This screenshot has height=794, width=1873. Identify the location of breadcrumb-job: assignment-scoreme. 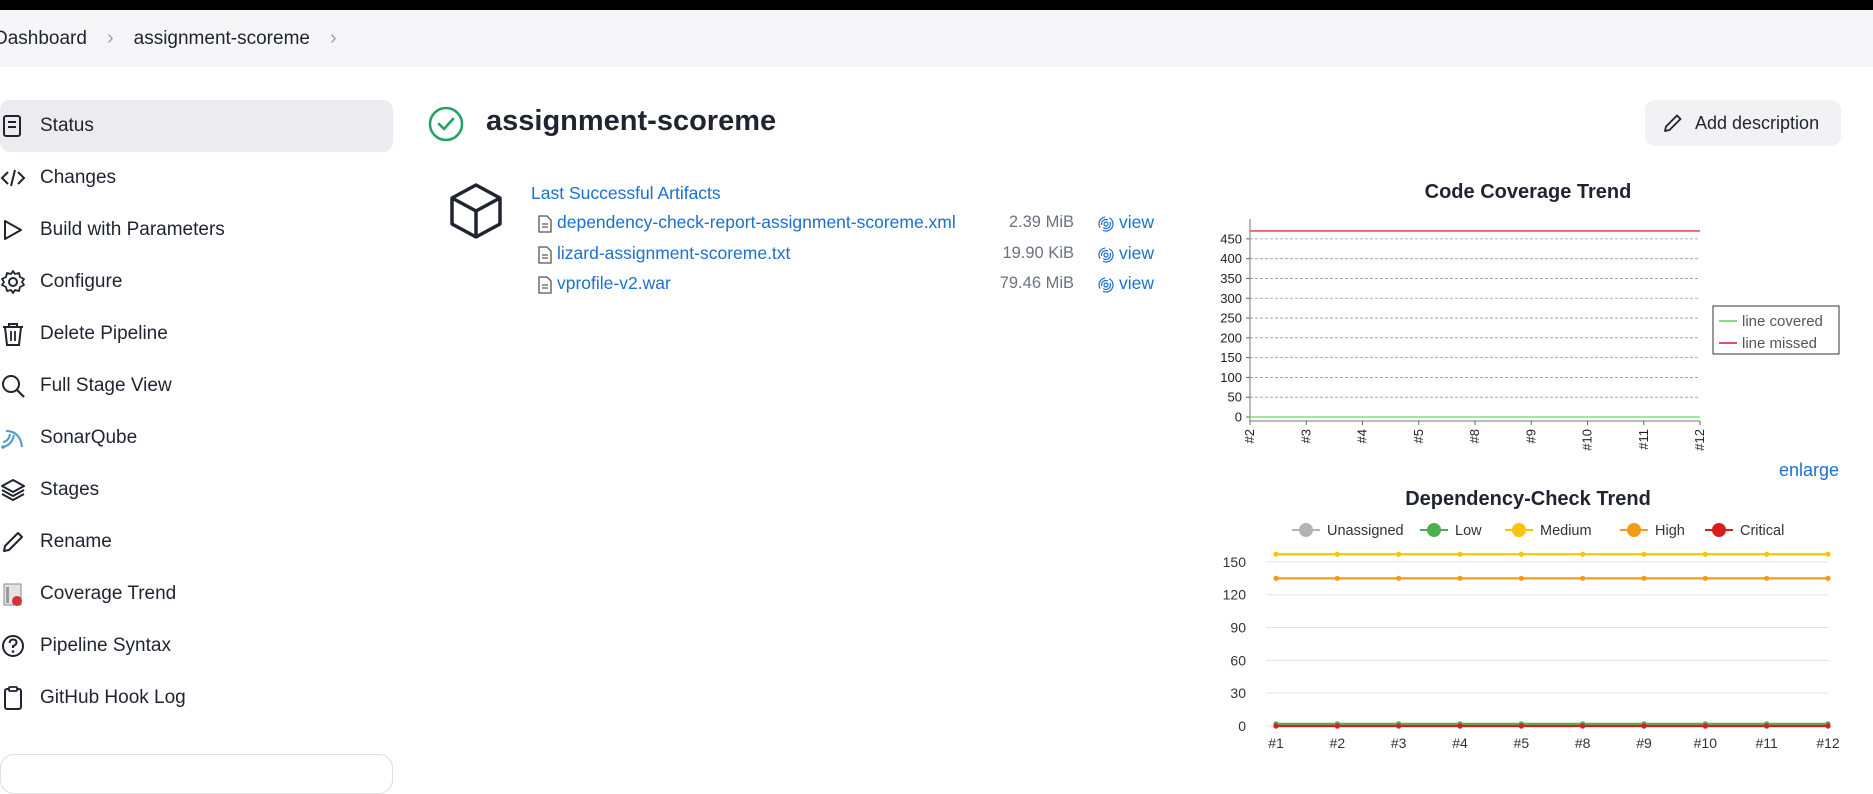
(222, 39).